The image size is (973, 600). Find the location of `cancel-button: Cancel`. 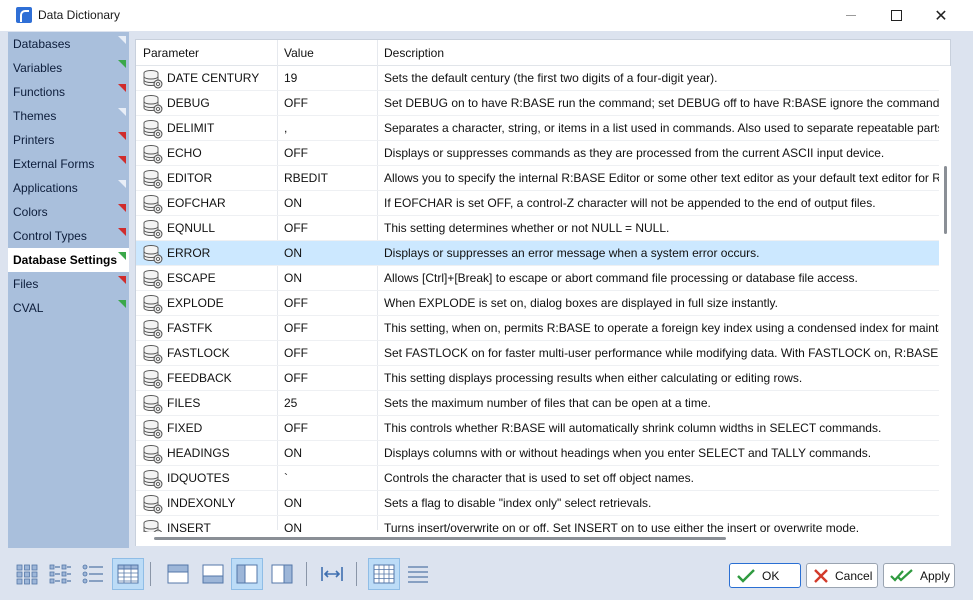

cancel-button: Cancel is located at coordinates (842, 575).